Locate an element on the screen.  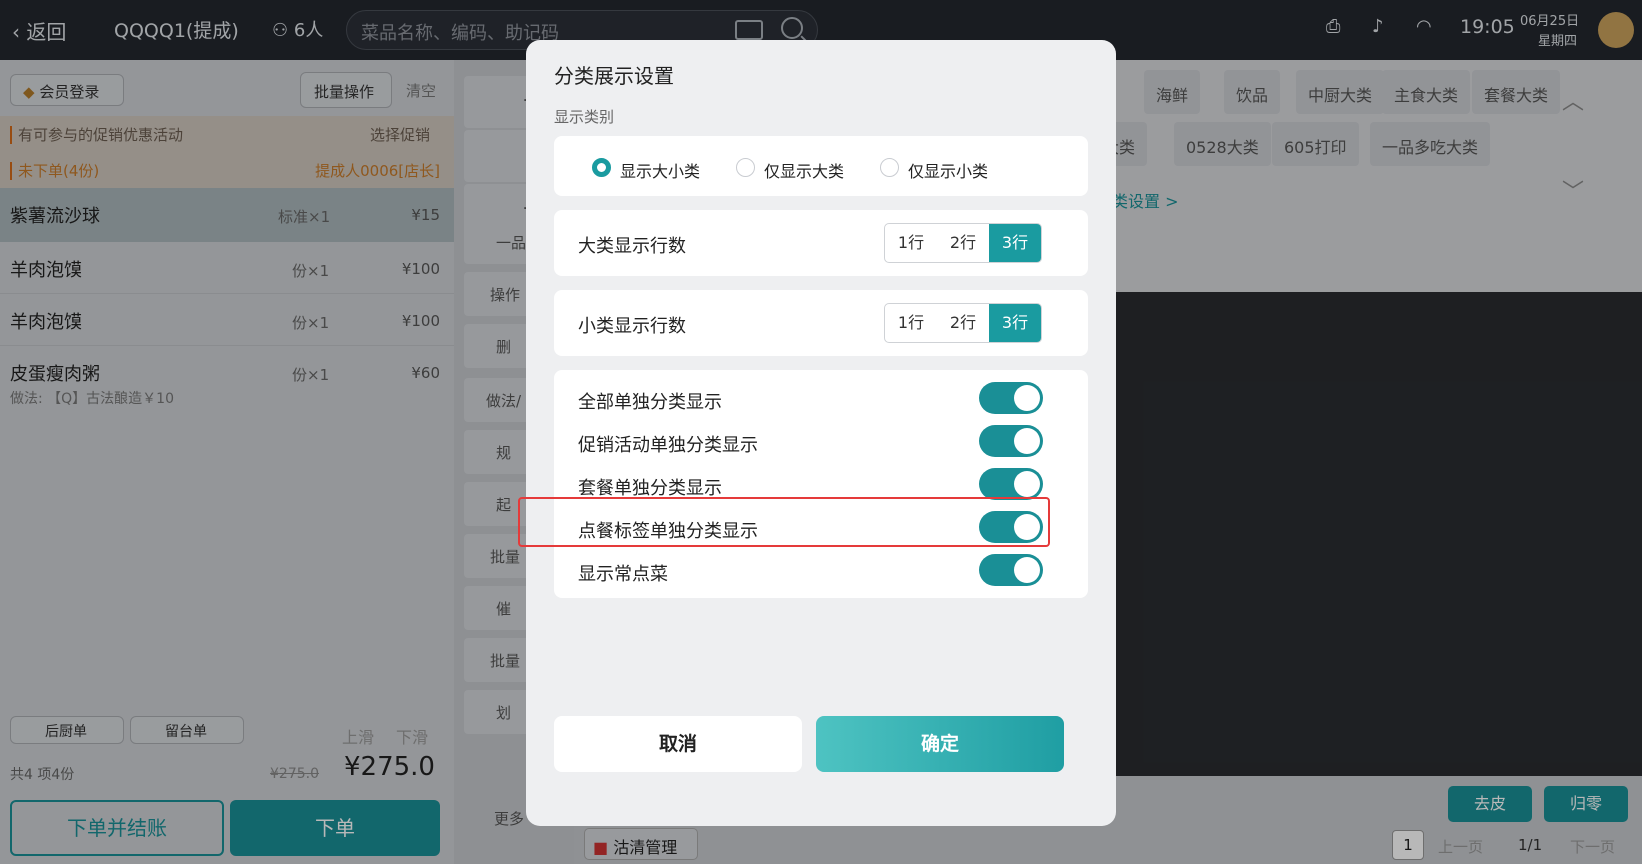
highlight-box is located at coordinates (784, 522).